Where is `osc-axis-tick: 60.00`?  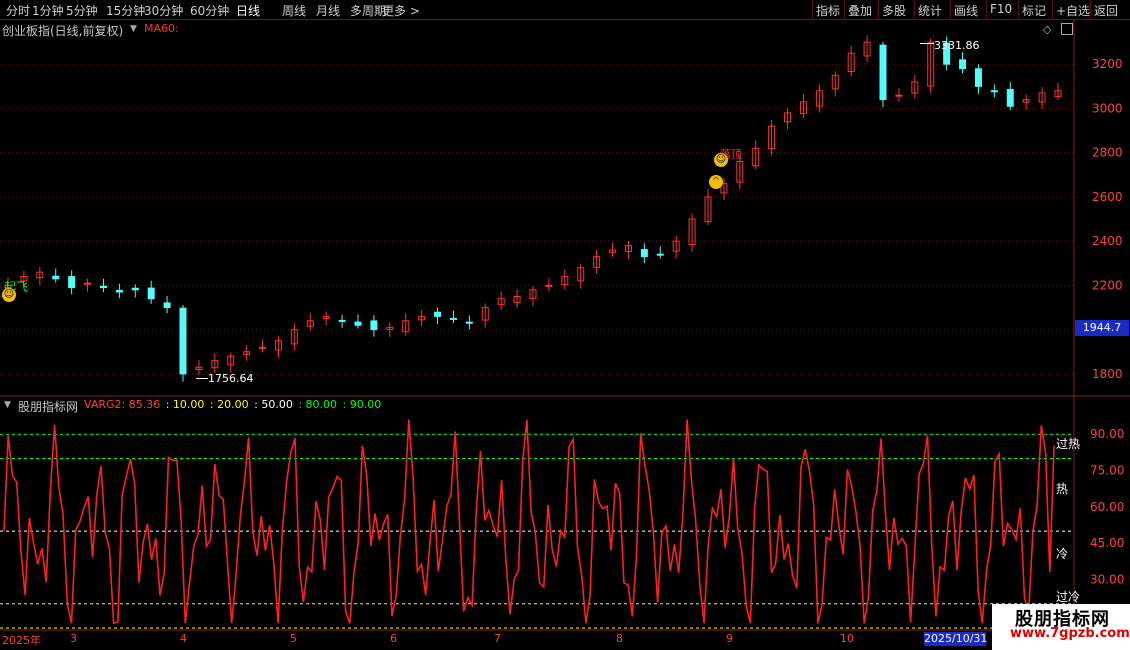 osc-axis-tick: 60.00 is located at coordinates (1107, 507).